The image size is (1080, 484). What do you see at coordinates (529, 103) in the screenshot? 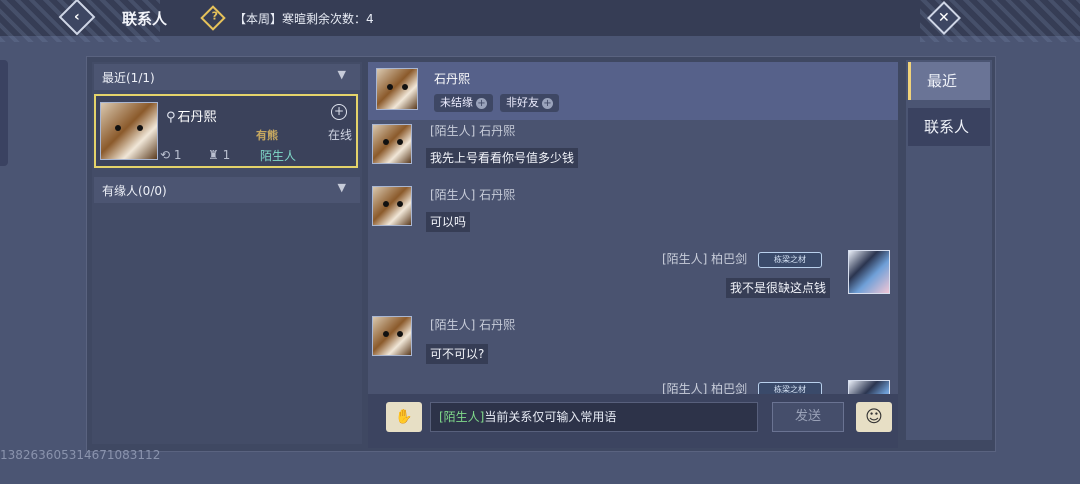
I see `friend-status-pill: 非好友 +` at bounding box center [529, 103].